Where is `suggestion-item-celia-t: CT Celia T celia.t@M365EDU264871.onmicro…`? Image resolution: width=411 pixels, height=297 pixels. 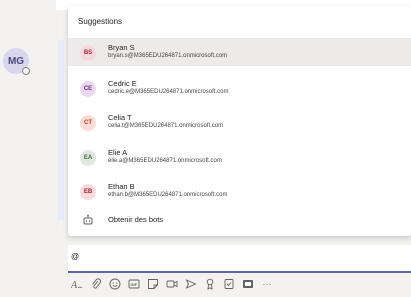 suggestion-item-celia-t: CT Celia T celia.t@M365EDU264871.onmicro… is located at coordinates (239, 122).